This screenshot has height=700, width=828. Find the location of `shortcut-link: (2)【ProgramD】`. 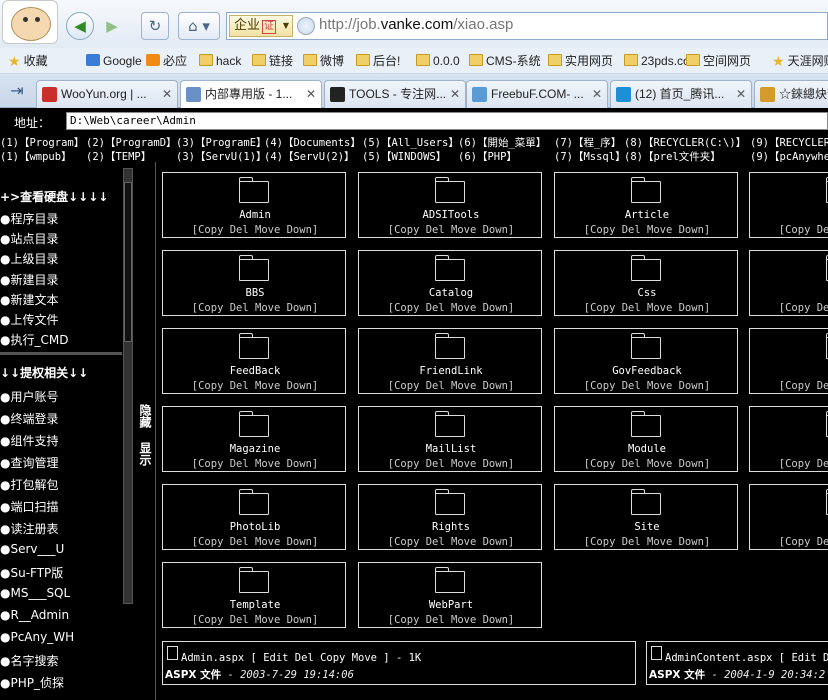

shortcut-link: (2)【ProgramD】 is located at coordinates (131, 142).